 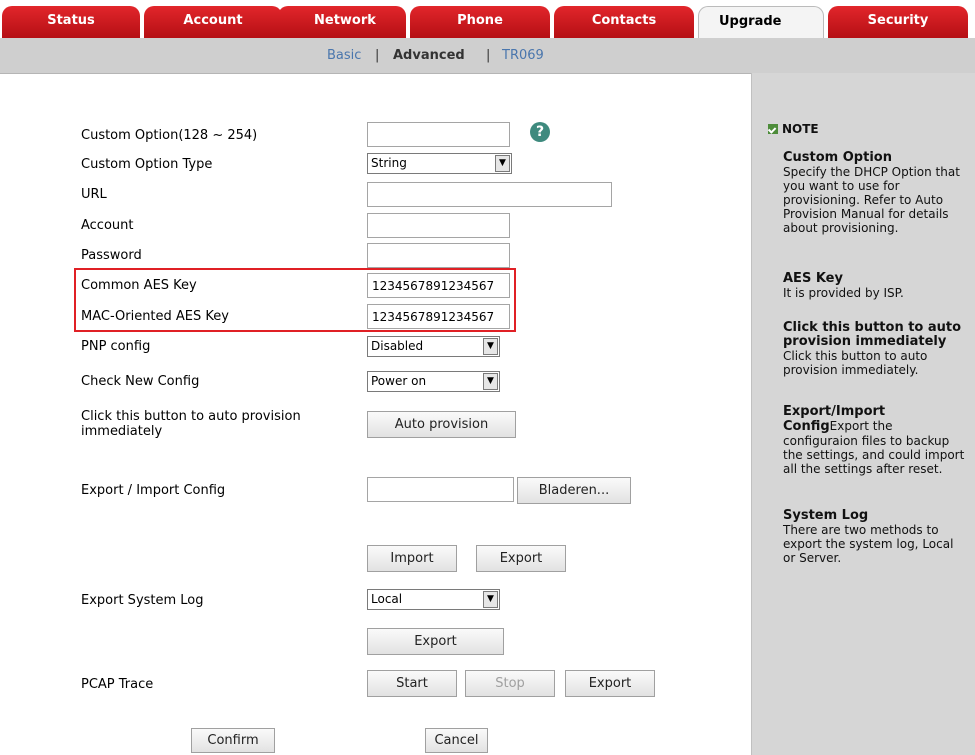 I want to click on pcap-trace-label: PCAP Trace, so click(x=117, y=684).